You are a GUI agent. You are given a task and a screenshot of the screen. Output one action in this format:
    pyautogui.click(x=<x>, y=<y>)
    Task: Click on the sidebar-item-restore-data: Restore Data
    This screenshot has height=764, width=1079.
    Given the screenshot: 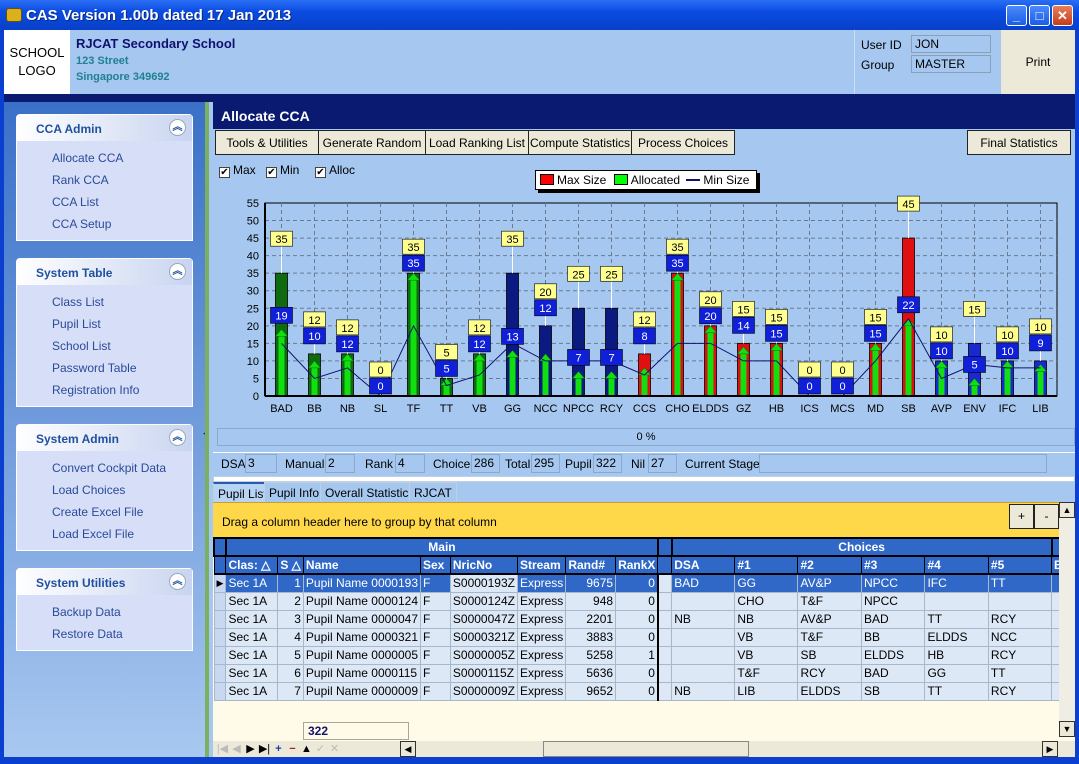 What is the action you would take?
    pyautogui.click(x=104, y=634)
    